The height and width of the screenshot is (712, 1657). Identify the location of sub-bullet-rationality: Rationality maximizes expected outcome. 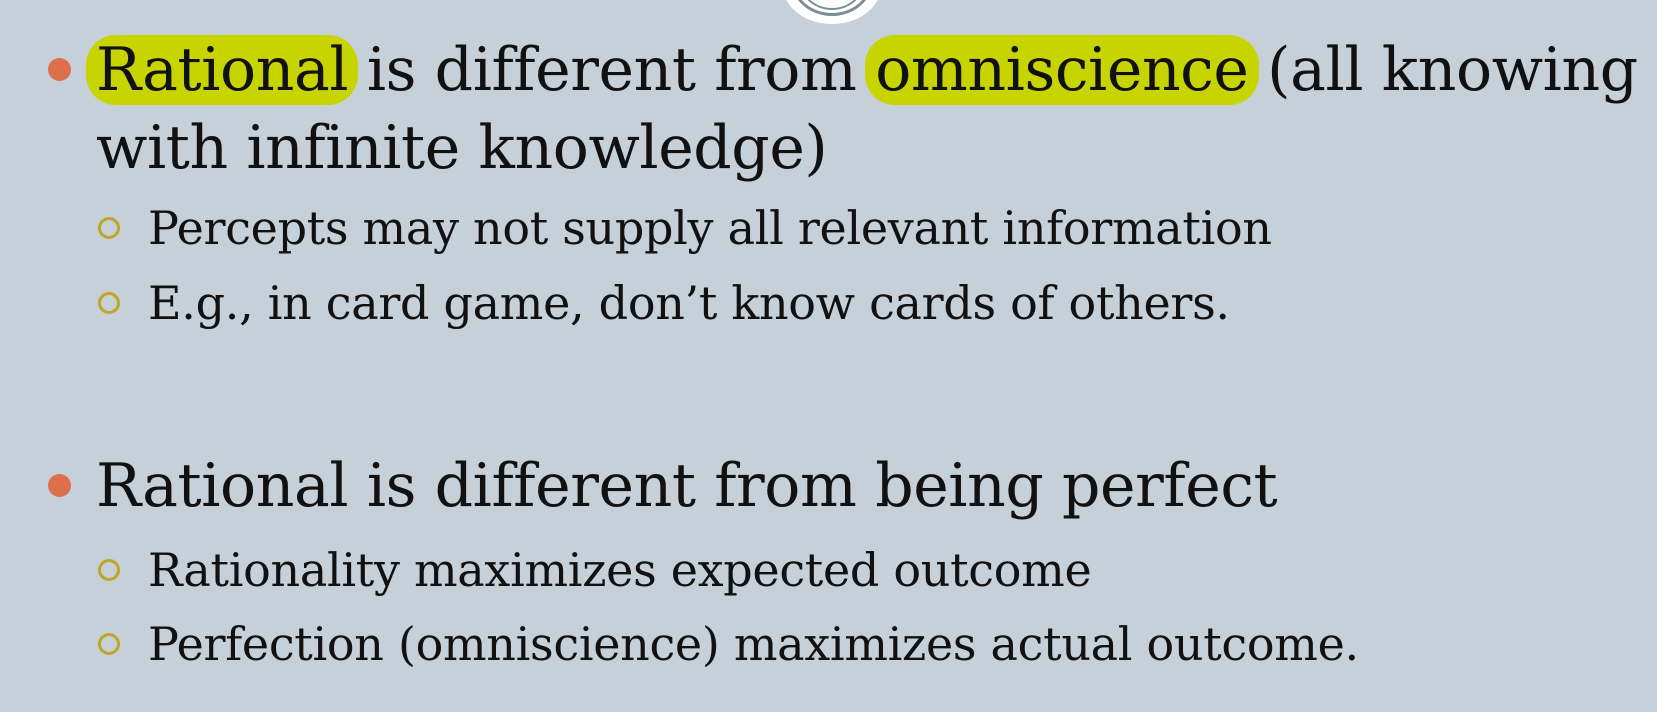
(848, 570).